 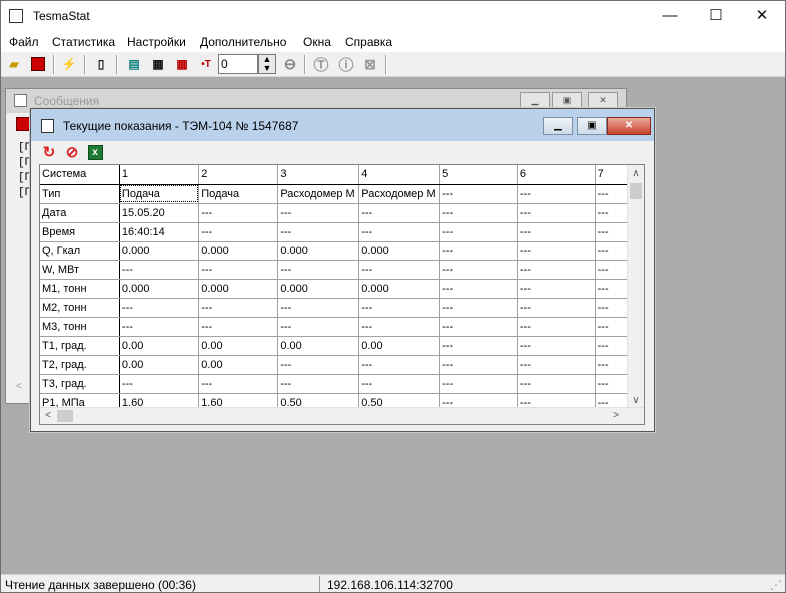 What do you see at coordinates (159, 232) in the screenshot?
I see `table-cell: 16:40:14` at bounding box center [159, 232].